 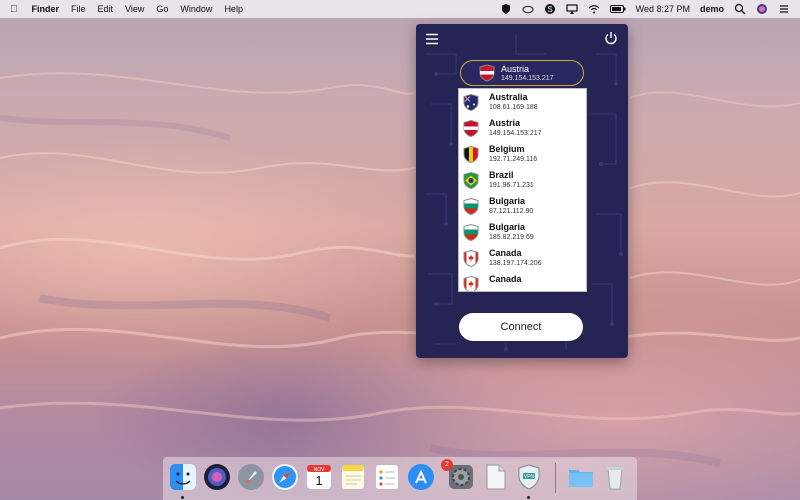 What do you see at coordinates (712, 9) in the screenshot?
I see `user-name: demo` at bounding box center [712, 9].